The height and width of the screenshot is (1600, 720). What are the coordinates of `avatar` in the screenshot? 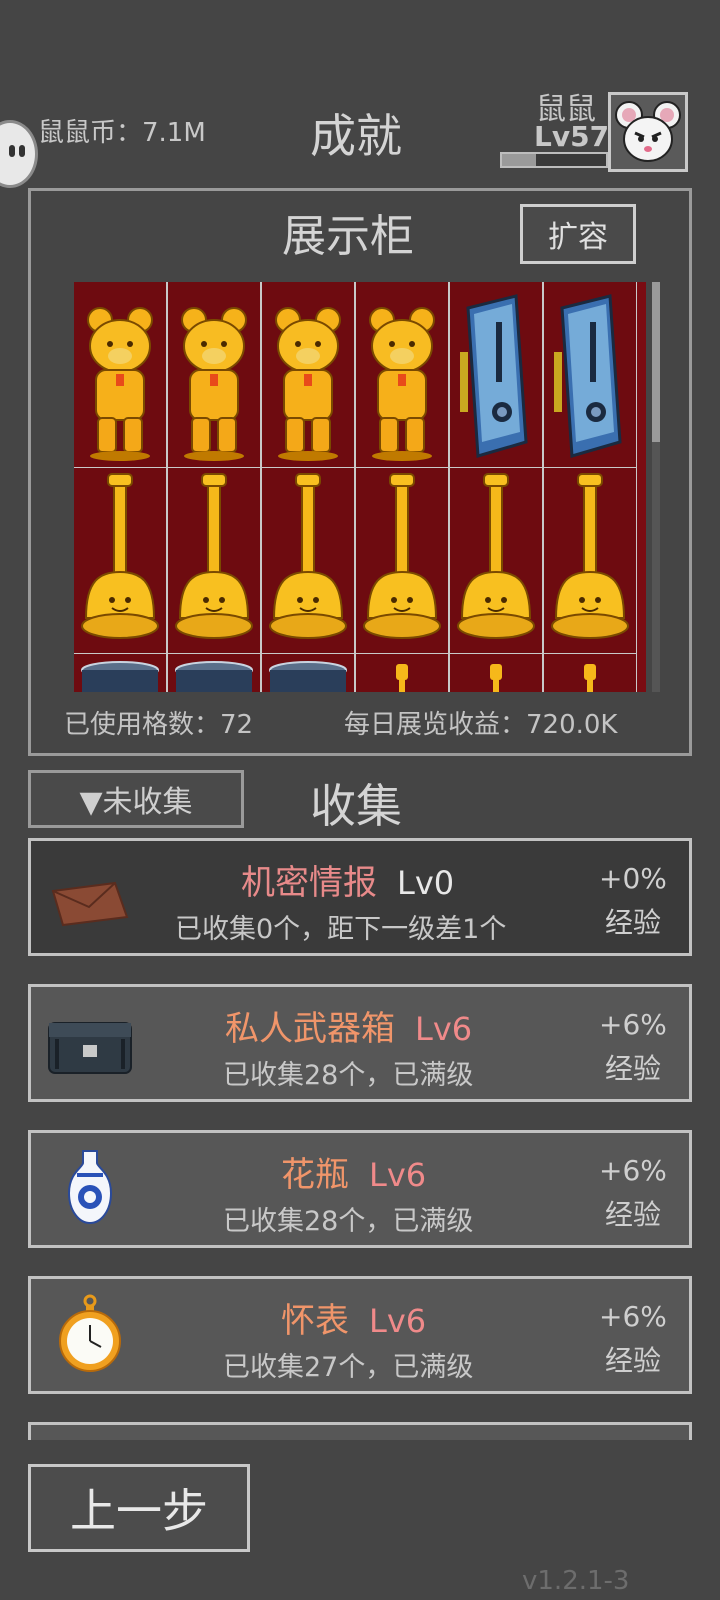 It's located at (648, 132).